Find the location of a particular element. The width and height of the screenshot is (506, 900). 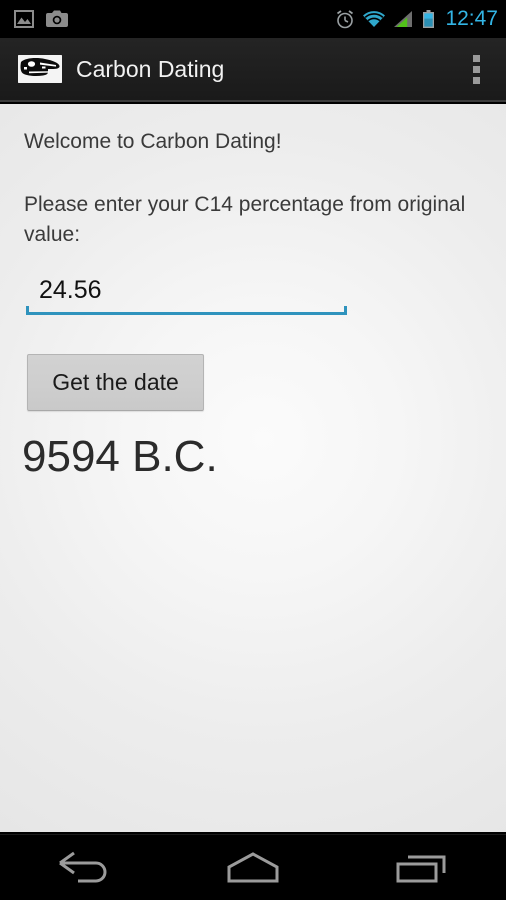

battery-icon is located at coordinates (428, 19).